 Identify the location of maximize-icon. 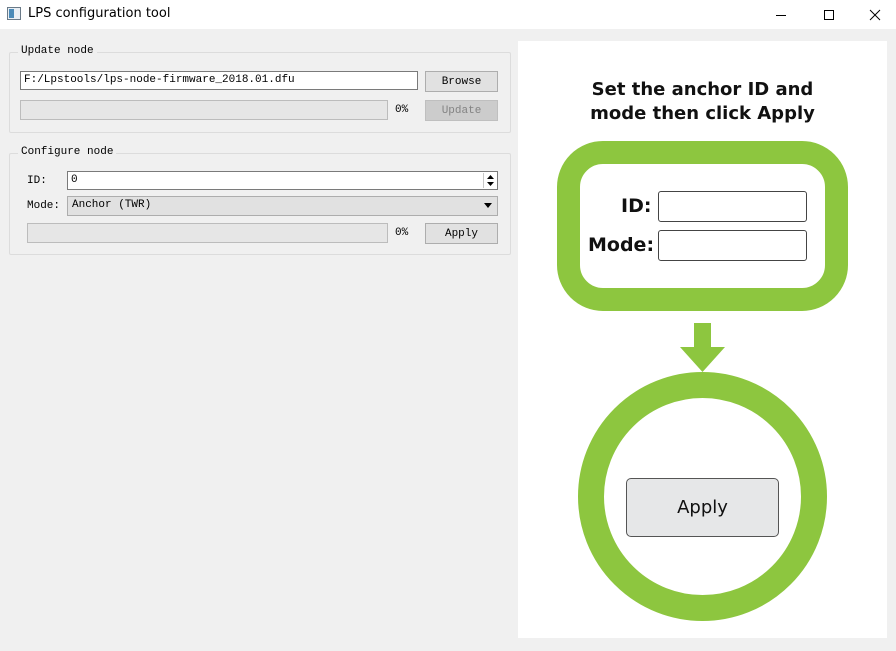
(829, 14).